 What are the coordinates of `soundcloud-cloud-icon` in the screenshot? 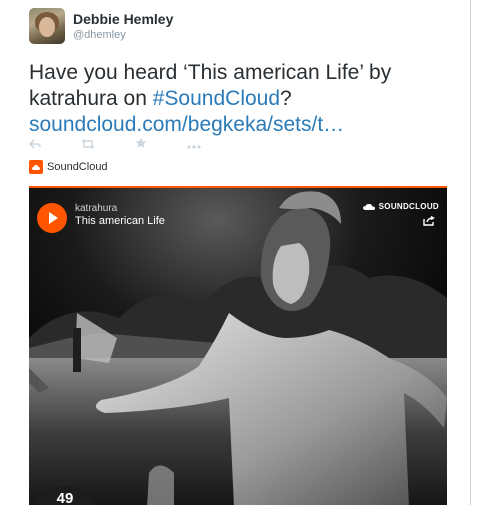 It's located at (368, 207).